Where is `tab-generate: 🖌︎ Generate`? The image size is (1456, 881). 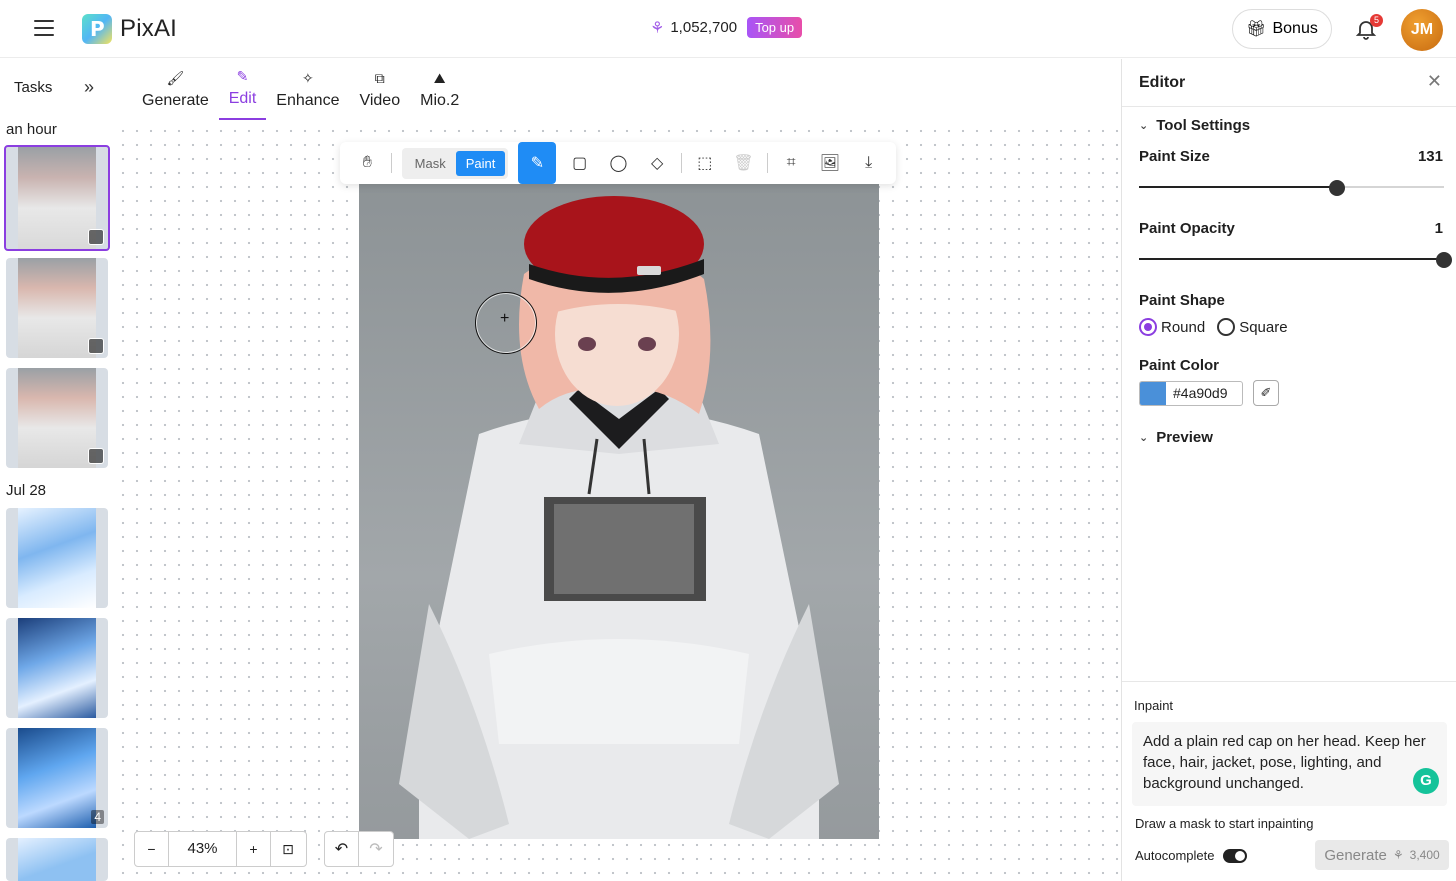
tab-generate: 🖌︎ Generate is located at coordinates (175, 93).